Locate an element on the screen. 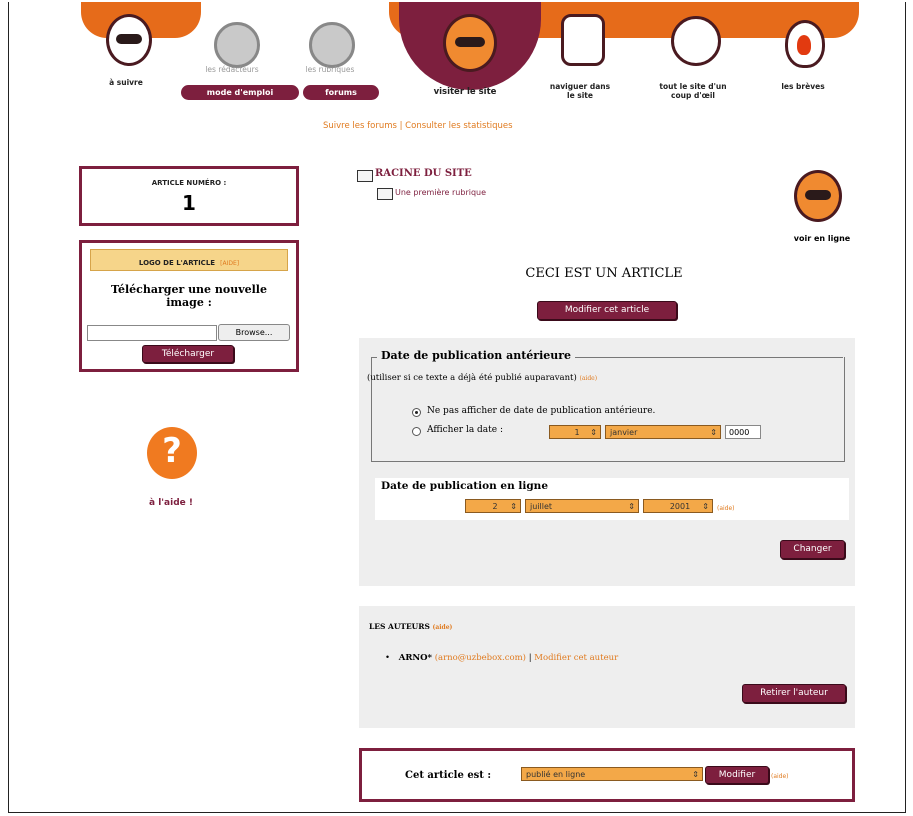 The image size is (913, 816). article-number: 1 is located at coordinates (189, 203).